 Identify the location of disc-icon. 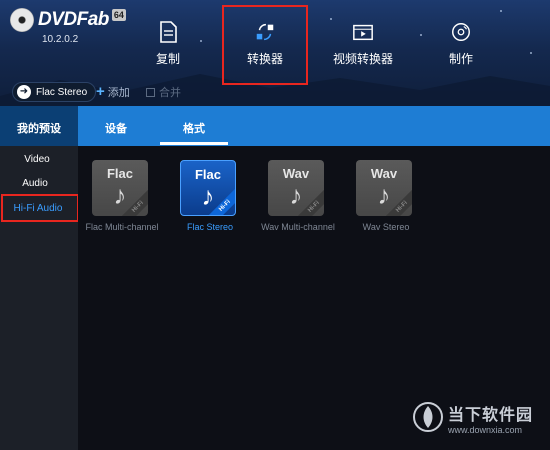
(461, 32).